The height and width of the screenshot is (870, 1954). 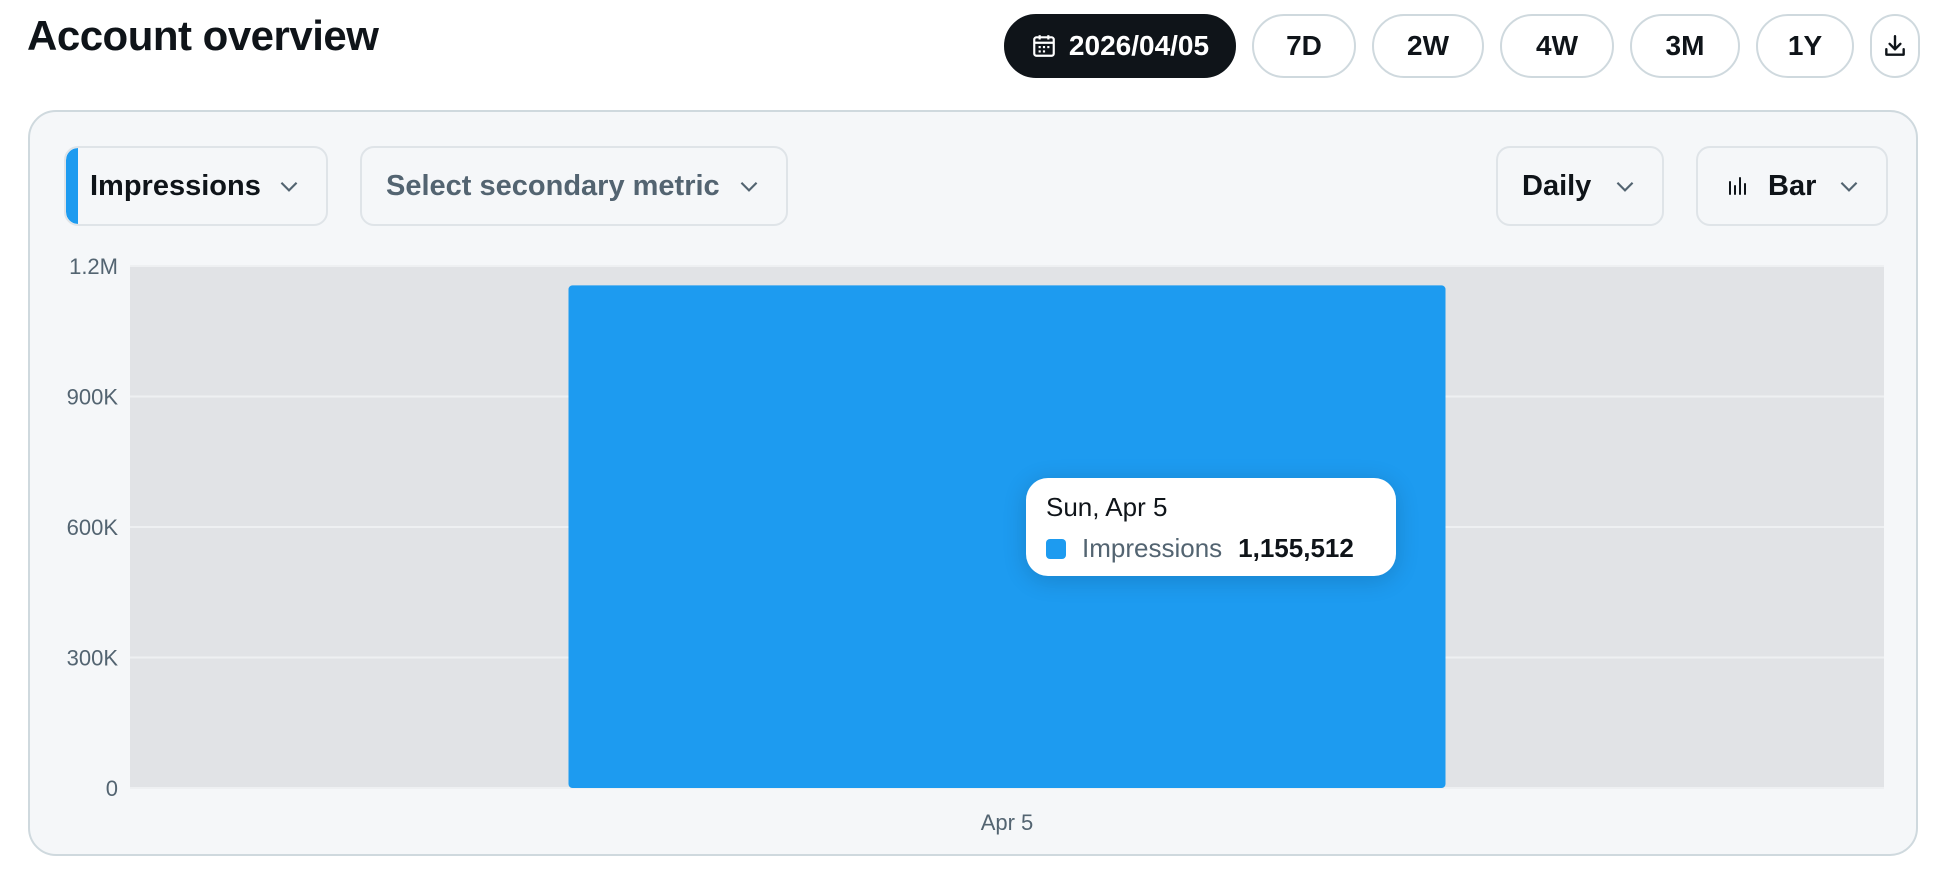 I want to click on download-icon, so click(x=1895, y=46).